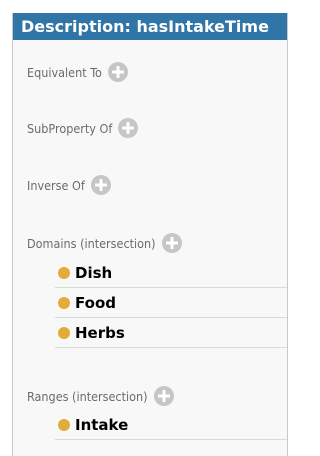  I want to click on domain-item-dish: Dish, so click(171, 273).